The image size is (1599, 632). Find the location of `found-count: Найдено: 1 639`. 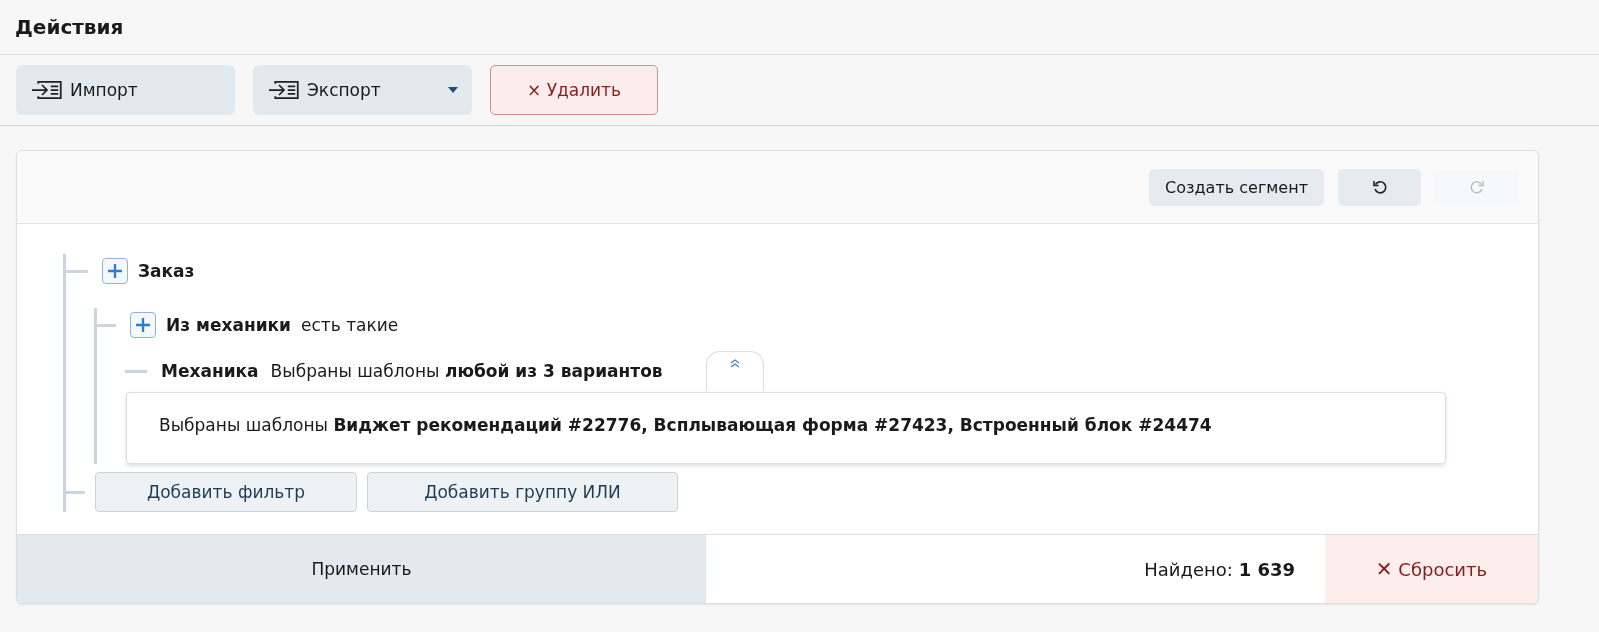

found-count: Найдено: 1 639 is located at coordinates (1219, 569).